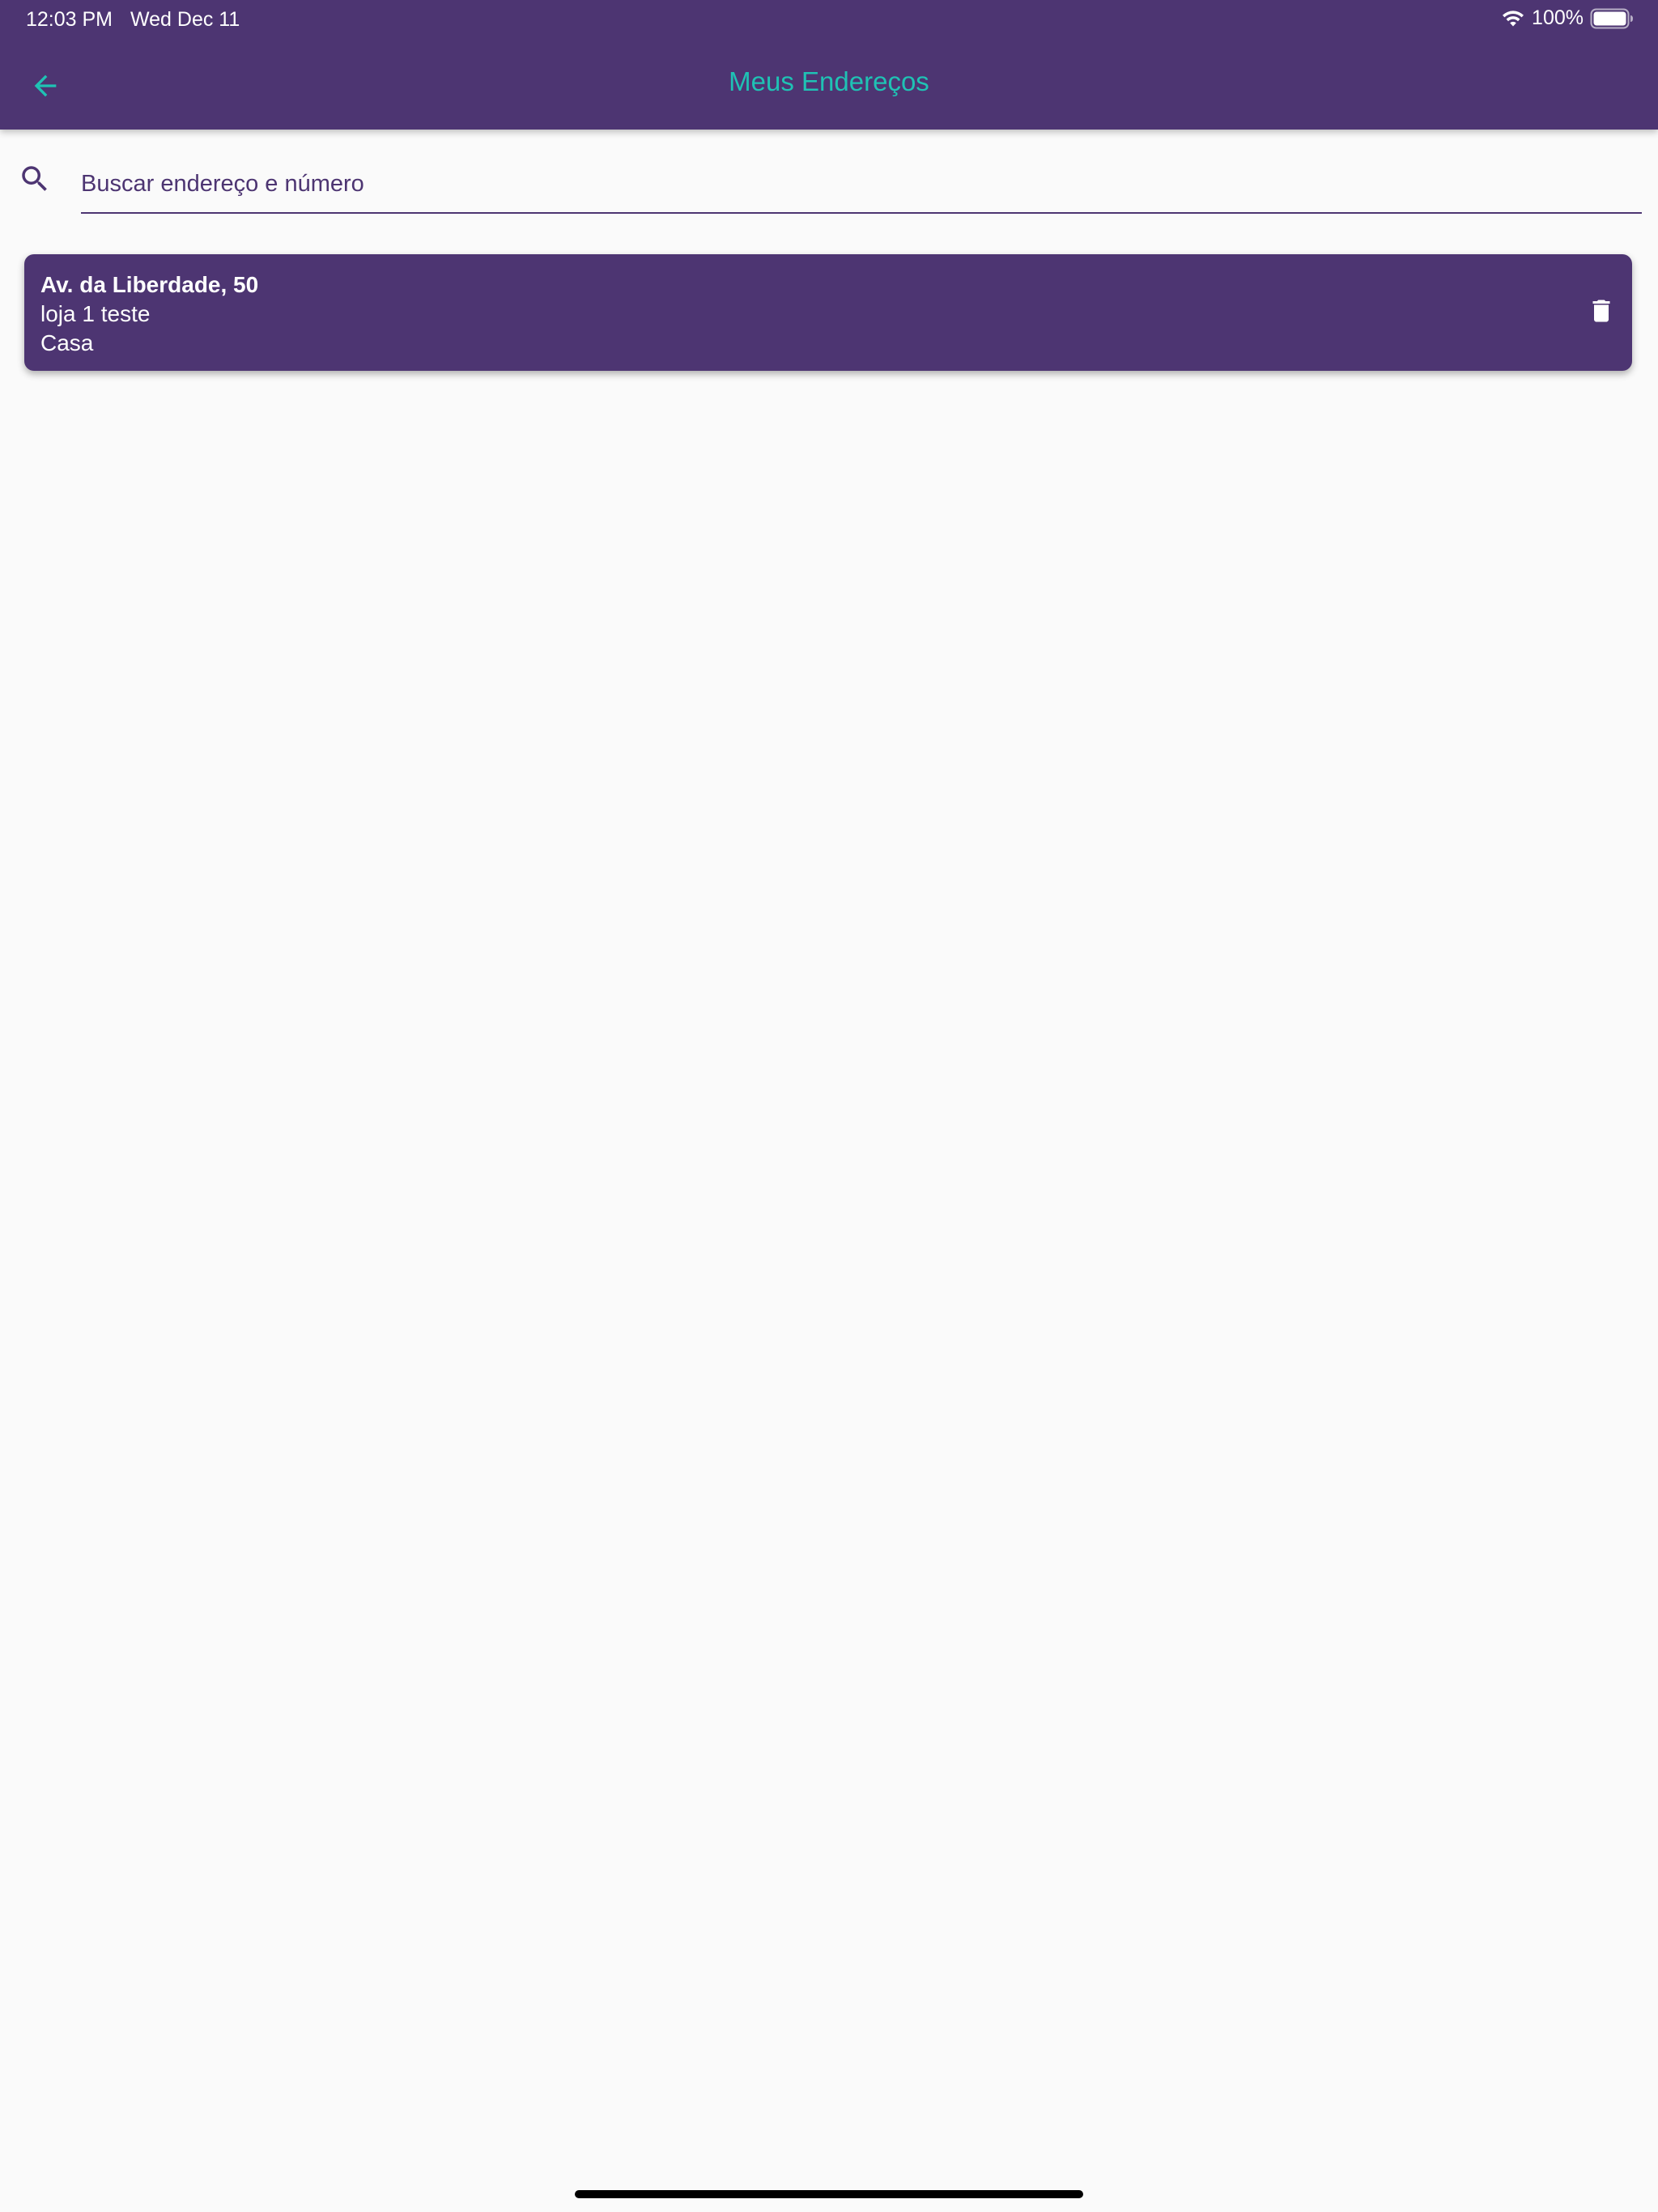 The height and width of the screenshot is (2212, 1658). I want to click on home-indicator, so click(829, 2194).